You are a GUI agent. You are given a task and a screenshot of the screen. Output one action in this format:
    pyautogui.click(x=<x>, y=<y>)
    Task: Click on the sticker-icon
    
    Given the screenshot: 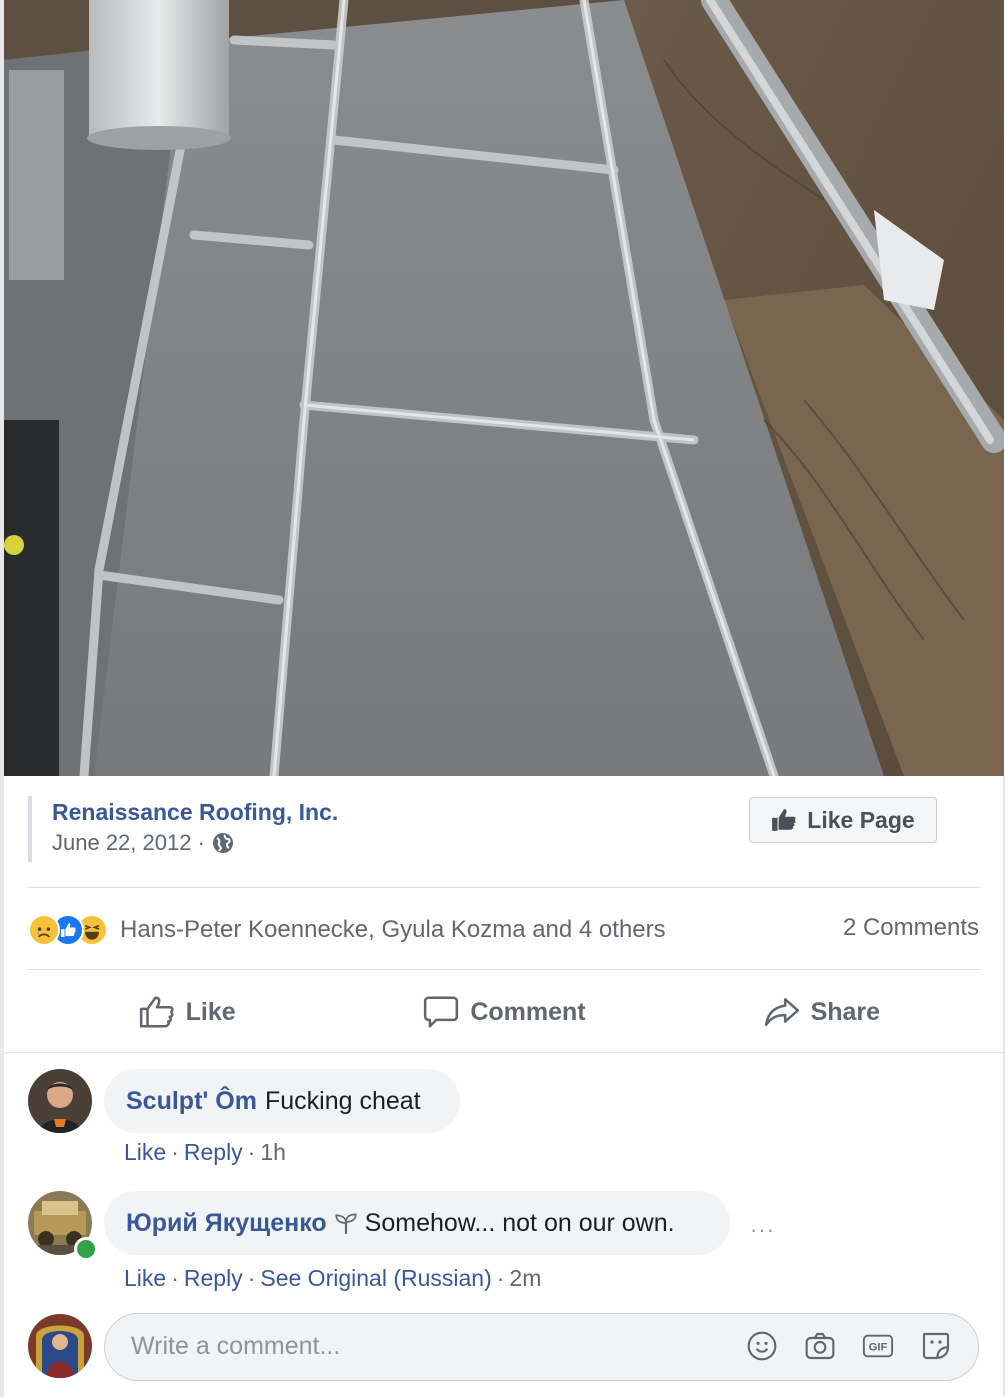 What is the action you would take?
    pyautogui.click(x=936, y=1346)
    